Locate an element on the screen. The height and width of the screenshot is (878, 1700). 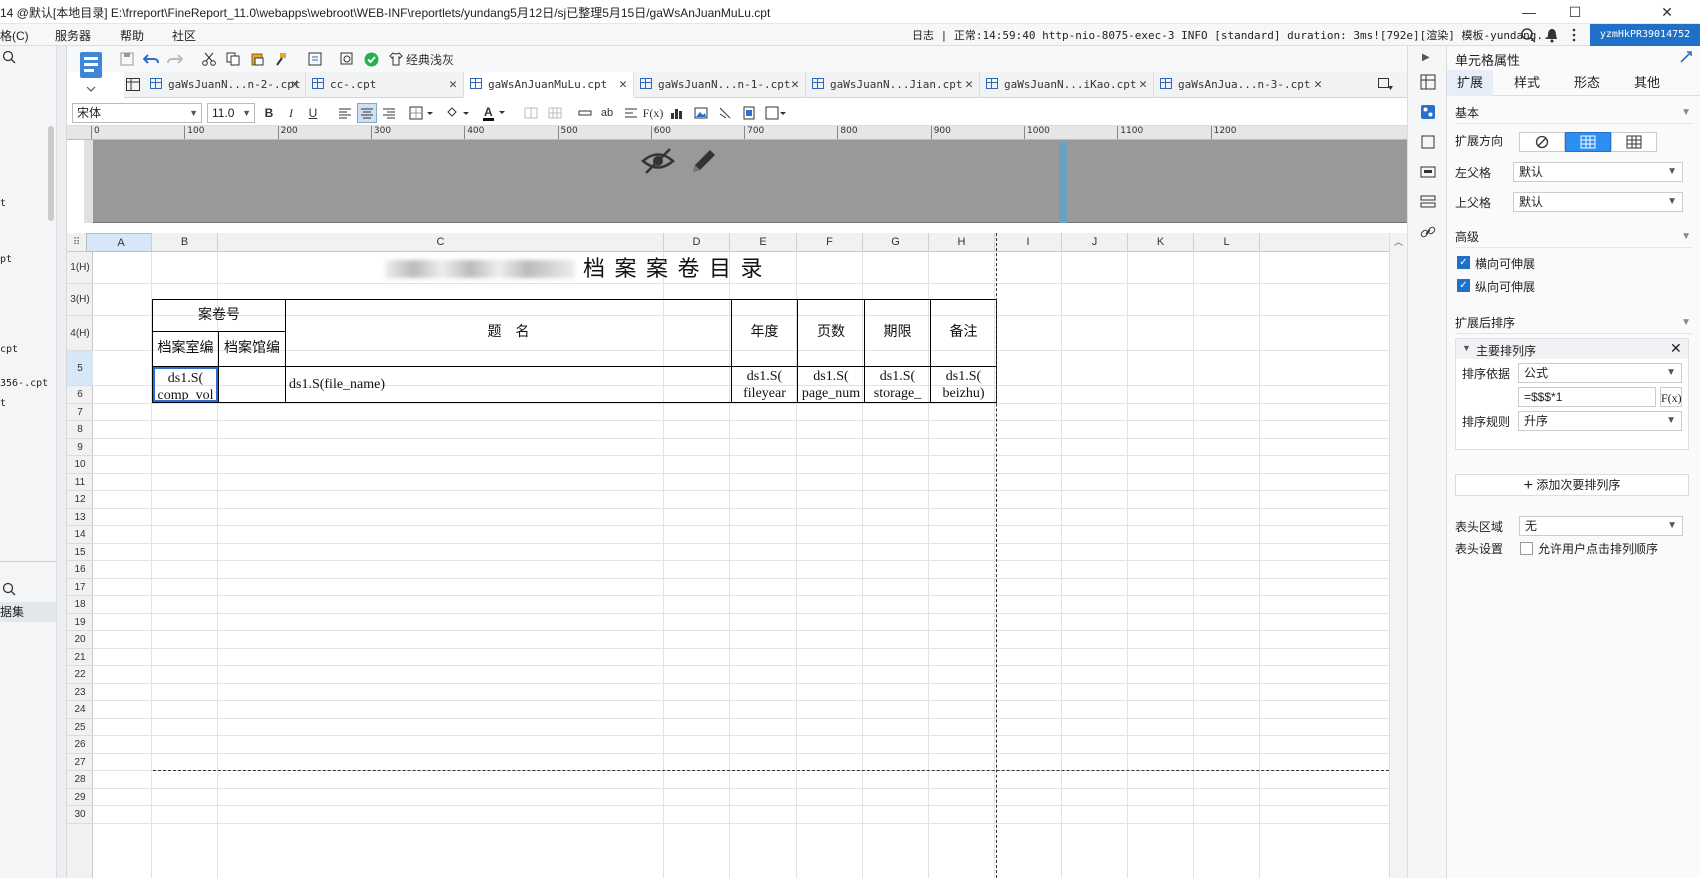
tab-other: 其他 is located at coordinates (1647, 83).